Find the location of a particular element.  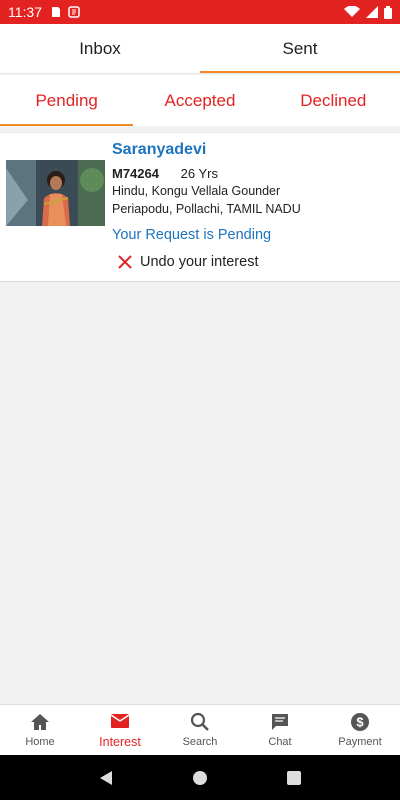

status-time: 11:37 is located at coordinates (25, 12).